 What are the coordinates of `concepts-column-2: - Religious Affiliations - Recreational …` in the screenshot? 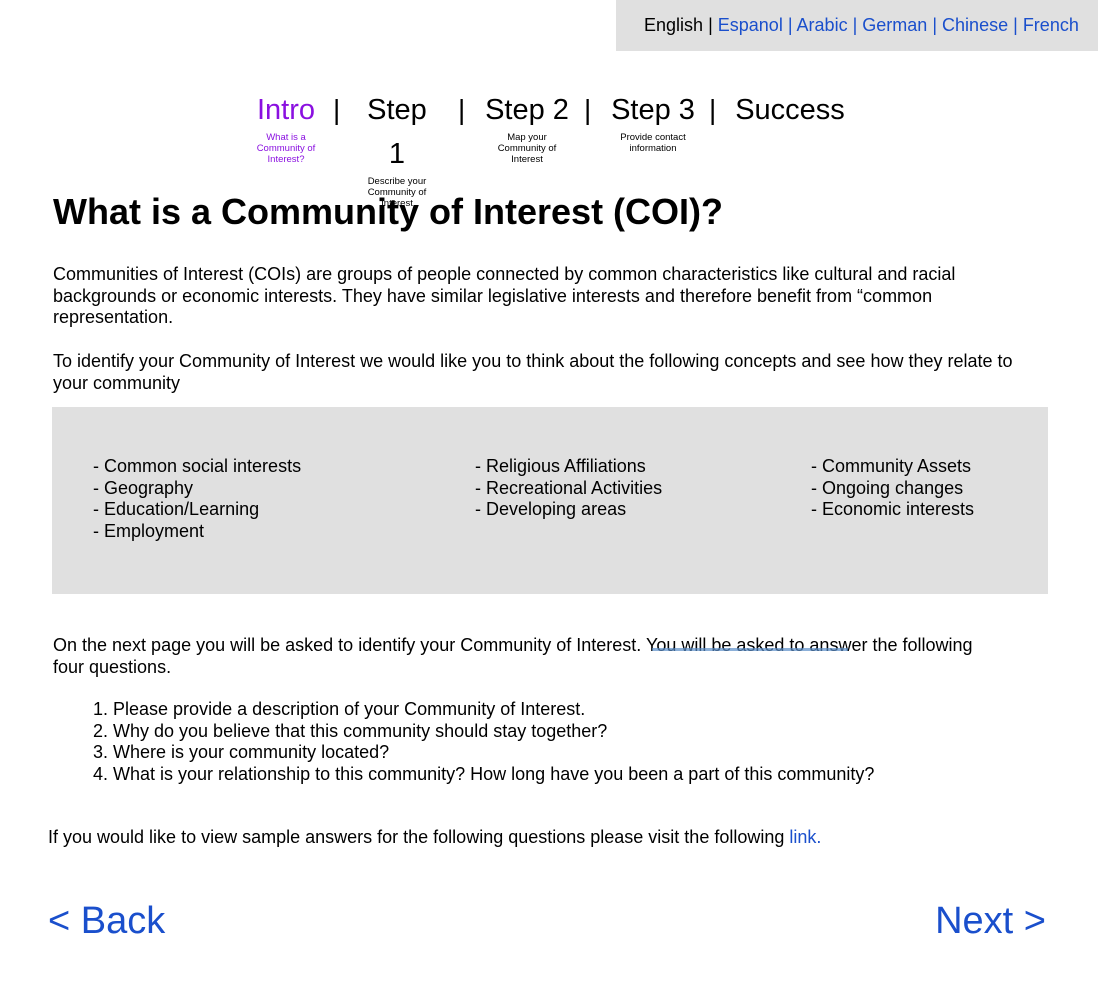 It's located at (568, 488).